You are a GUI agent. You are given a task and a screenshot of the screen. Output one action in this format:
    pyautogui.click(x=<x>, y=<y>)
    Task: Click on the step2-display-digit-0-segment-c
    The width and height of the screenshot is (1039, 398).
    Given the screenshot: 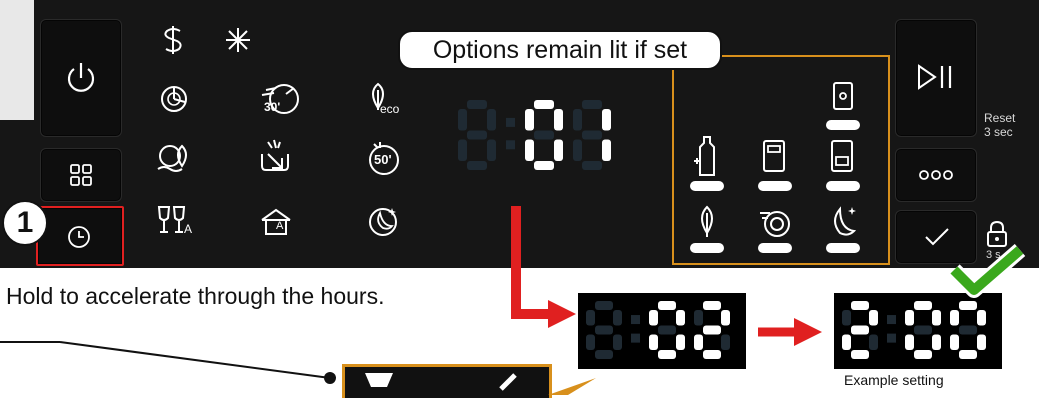 What is the action you would take?
    pyautogui.click(x=617, y=342)
    